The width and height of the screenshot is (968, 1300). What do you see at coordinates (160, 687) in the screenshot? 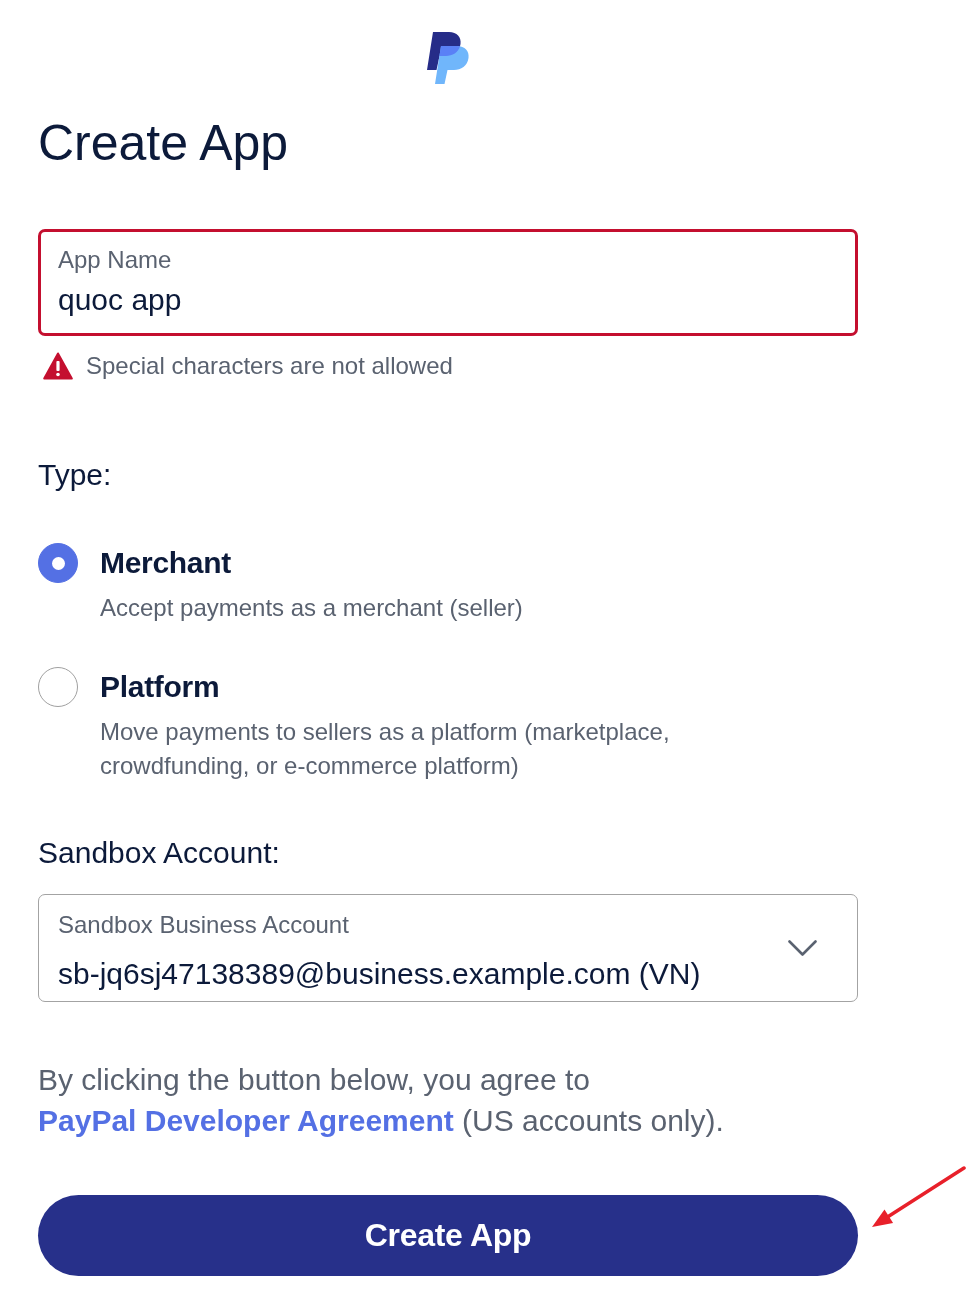
I see `option-label: Platform` at bounding box center [160, 687].